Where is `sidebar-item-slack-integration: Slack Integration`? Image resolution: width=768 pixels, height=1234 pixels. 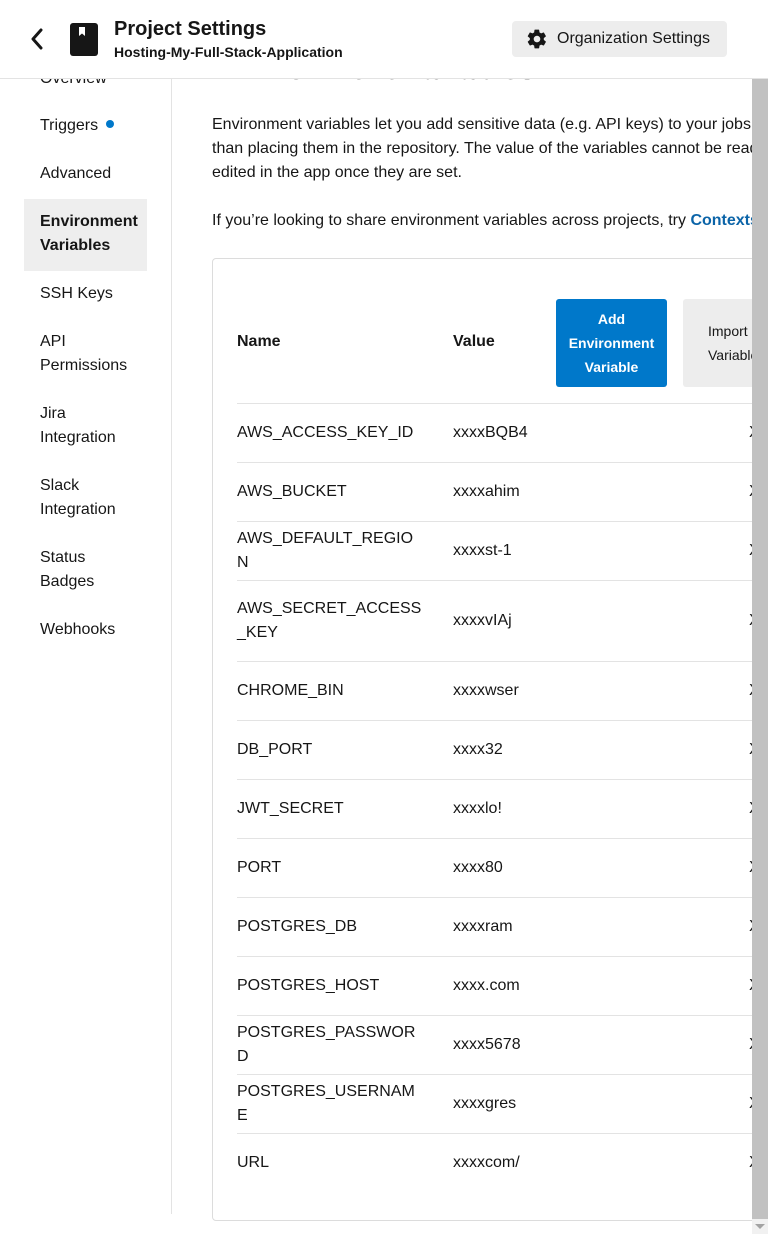
sidebar-item-slack-integration: Slack Integration is located at coordinates (85, 498).